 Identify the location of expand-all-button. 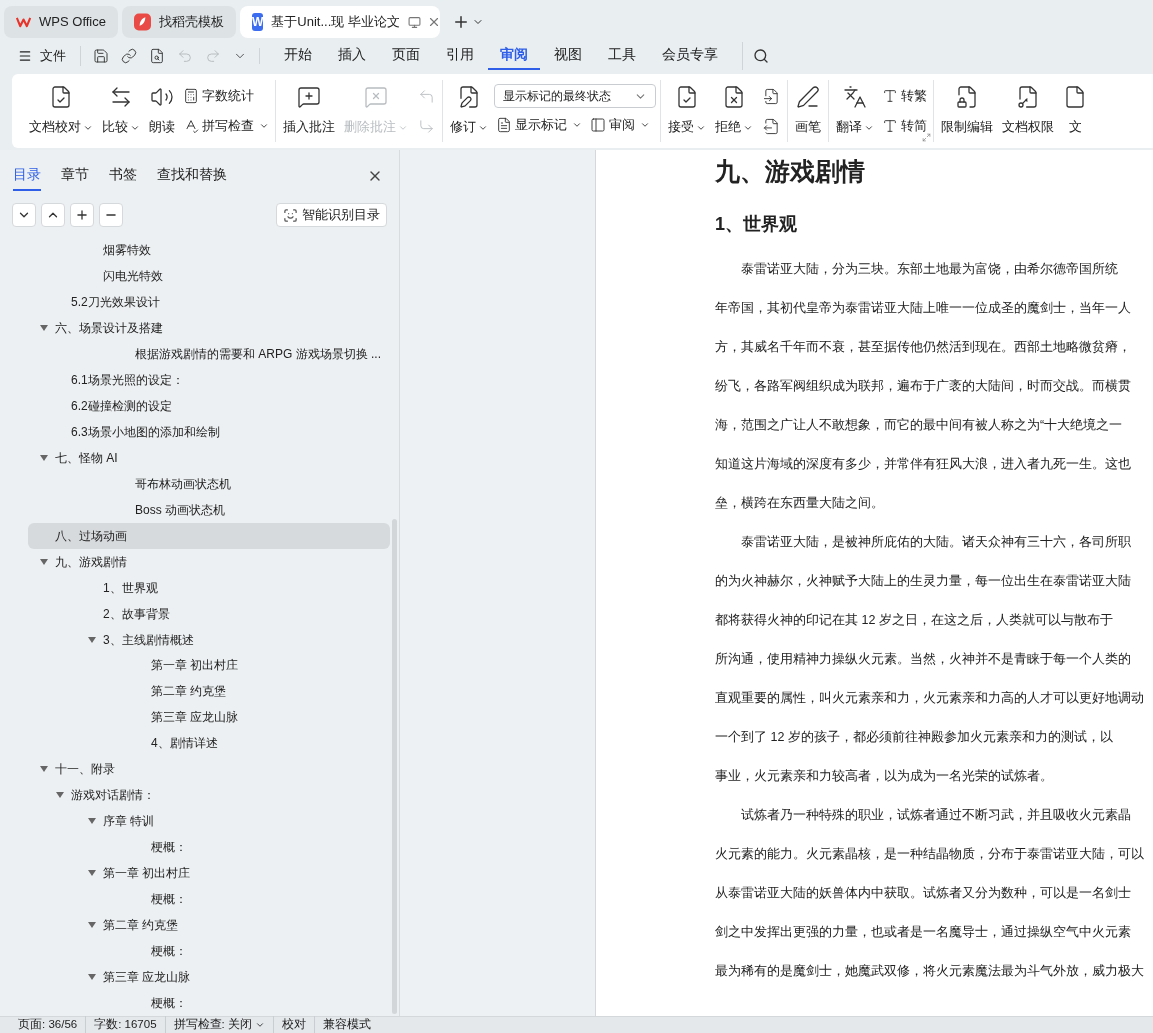
(24, 215).